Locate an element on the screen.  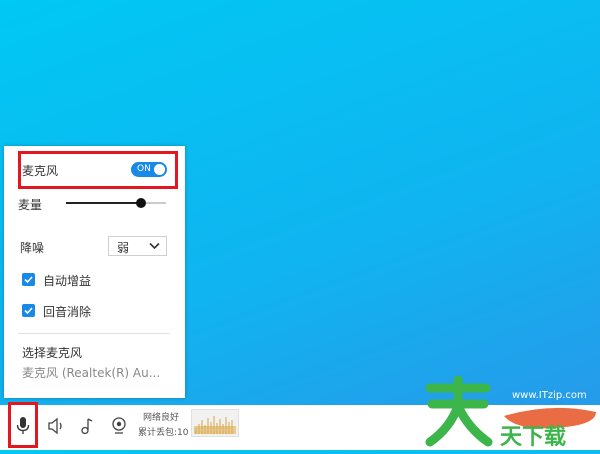
panel-divider is located at coordinates (94, 333).